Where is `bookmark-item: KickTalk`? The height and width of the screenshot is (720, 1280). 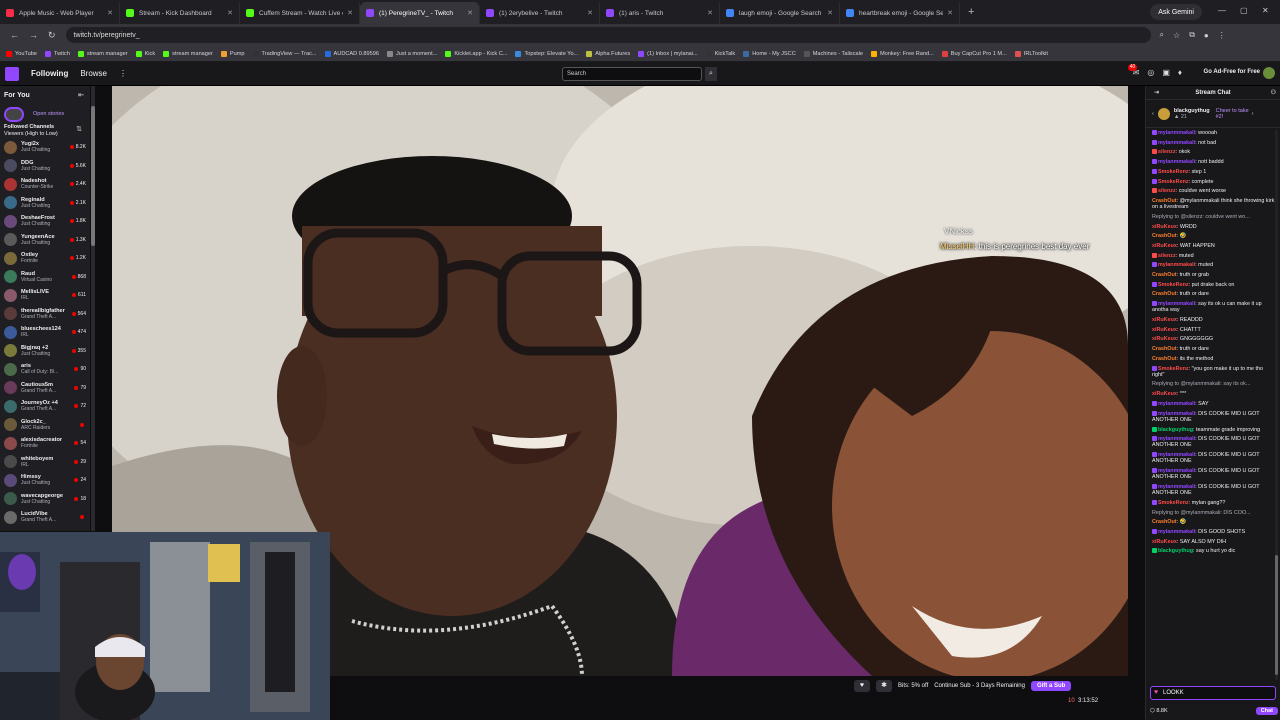
bookmark-item: KickTalk is located at coordinates (720, 53).